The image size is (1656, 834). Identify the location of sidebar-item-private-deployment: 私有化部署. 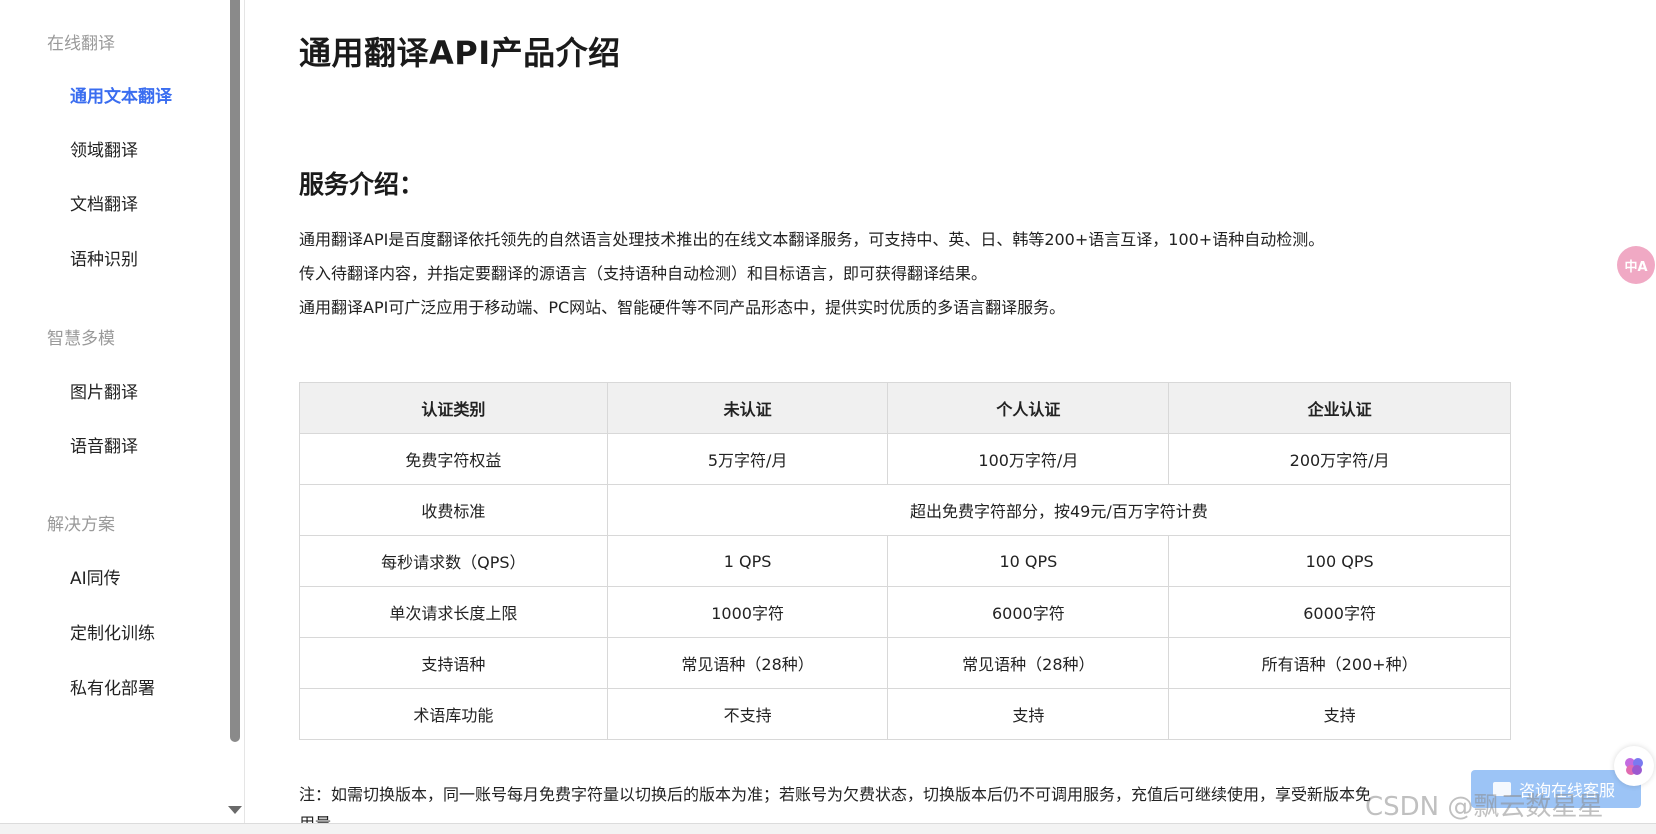
(112, 686).